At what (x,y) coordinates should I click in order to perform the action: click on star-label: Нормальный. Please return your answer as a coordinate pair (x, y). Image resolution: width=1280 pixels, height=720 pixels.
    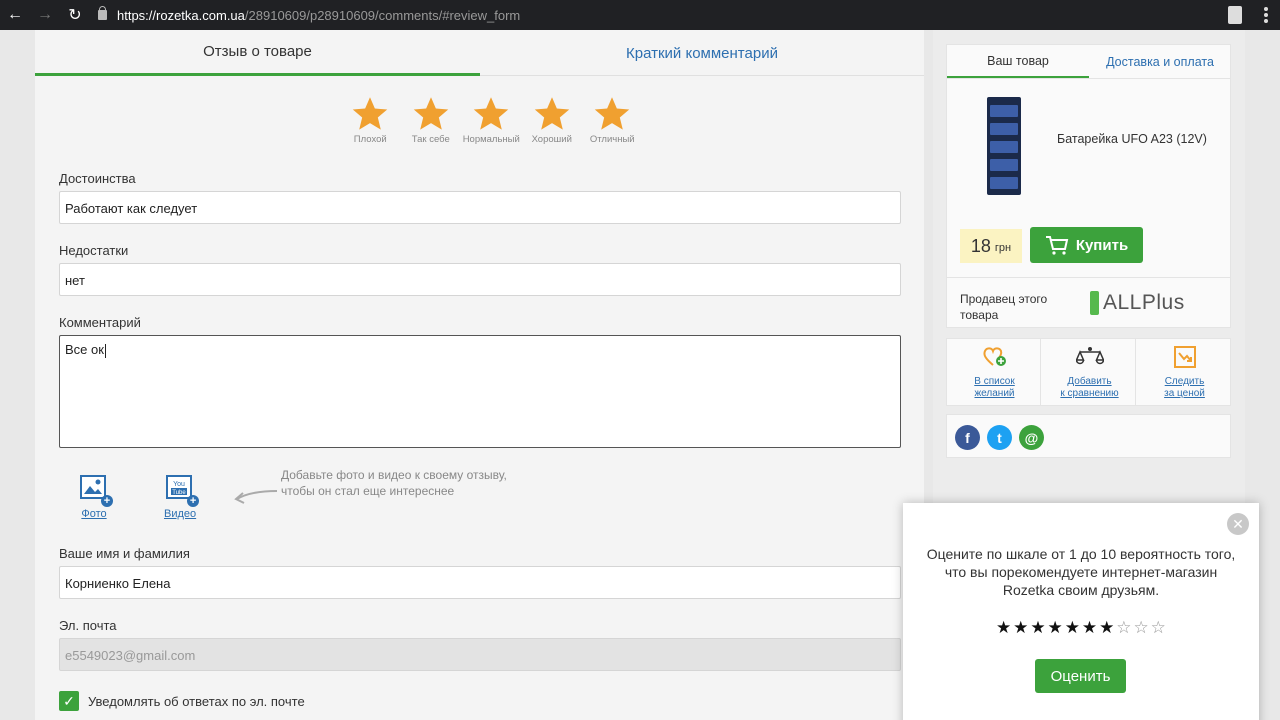
    Looking at the image, I should click on (491, 139).